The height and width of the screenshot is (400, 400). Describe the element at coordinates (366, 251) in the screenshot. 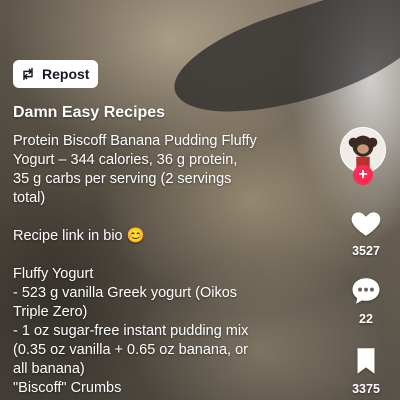

I see `like-count: 3527` at that location.